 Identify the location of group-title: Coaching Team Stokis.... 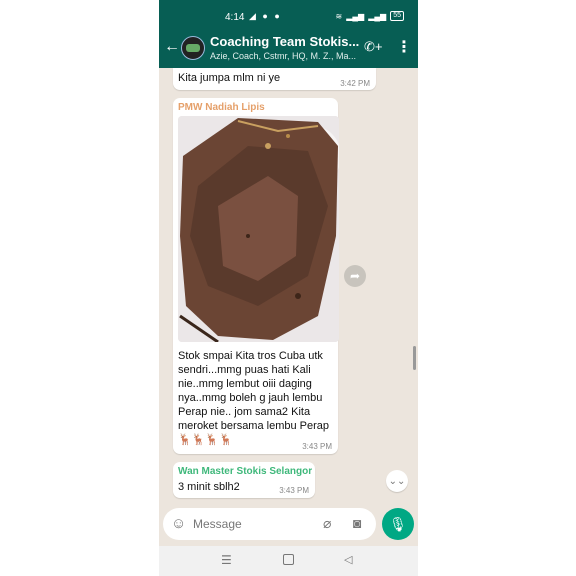
(285, 41).